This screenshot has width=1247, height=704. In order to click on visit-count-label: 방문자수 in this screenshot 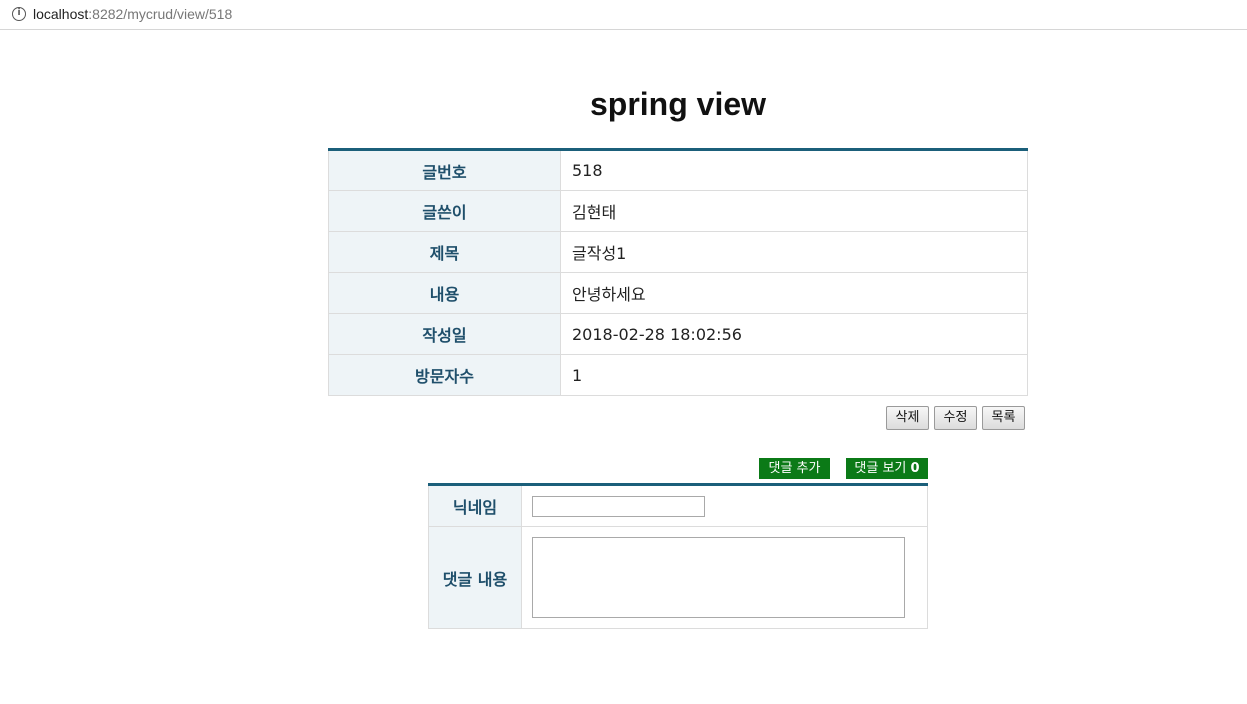, I will do `click(444, 375)`.